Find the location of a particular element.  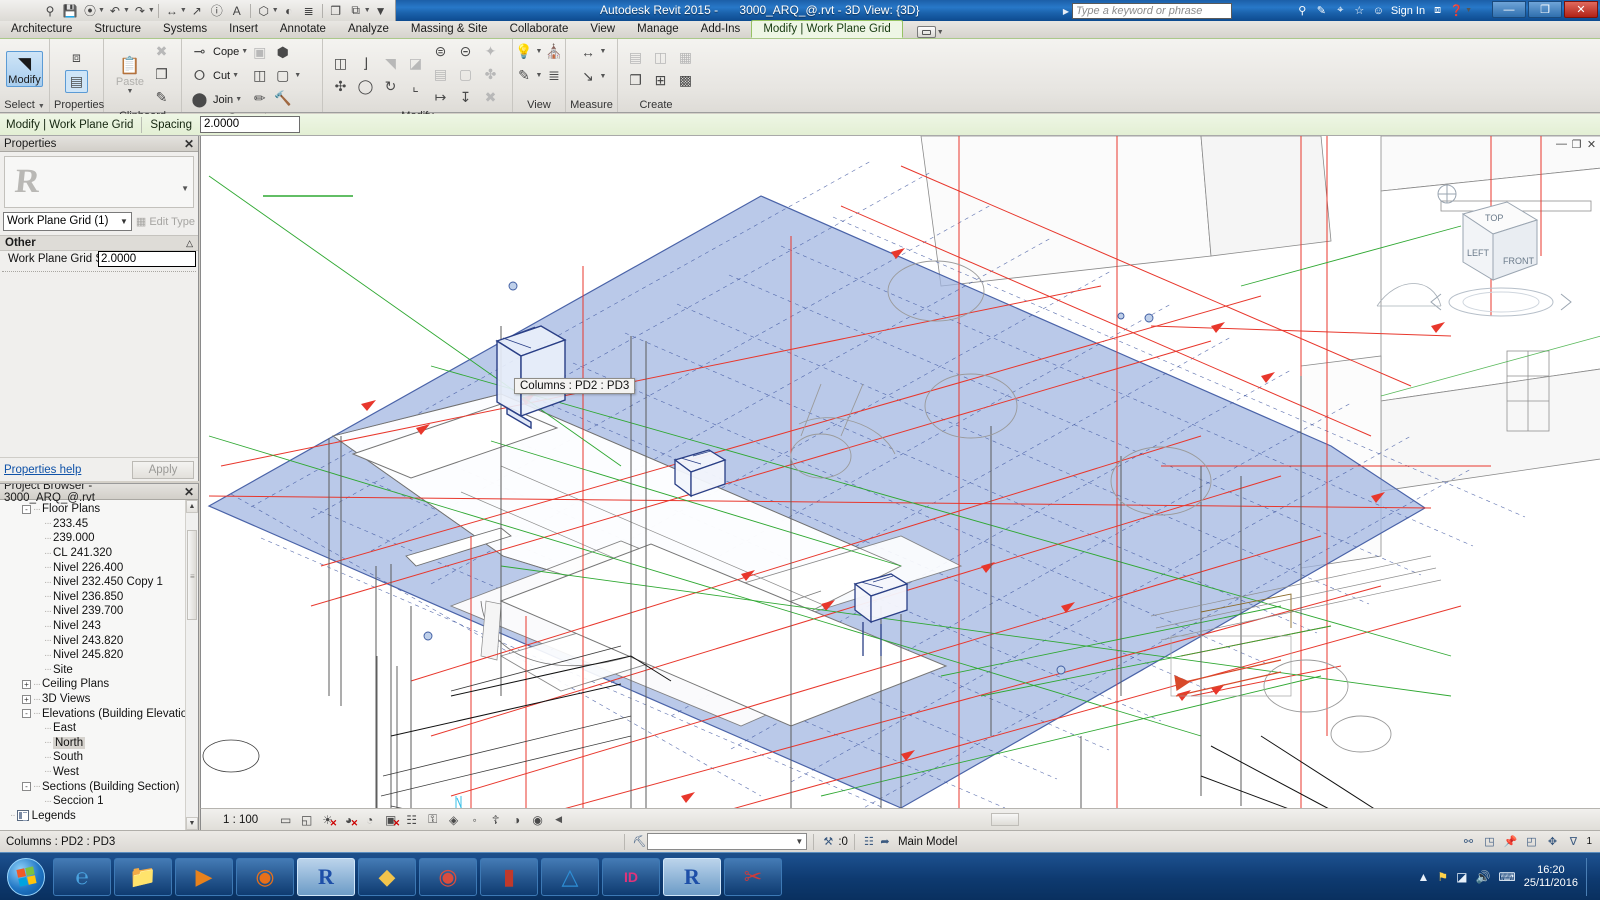

tray-volume-icon: 🔊 is located at coordinates (1482, 877).